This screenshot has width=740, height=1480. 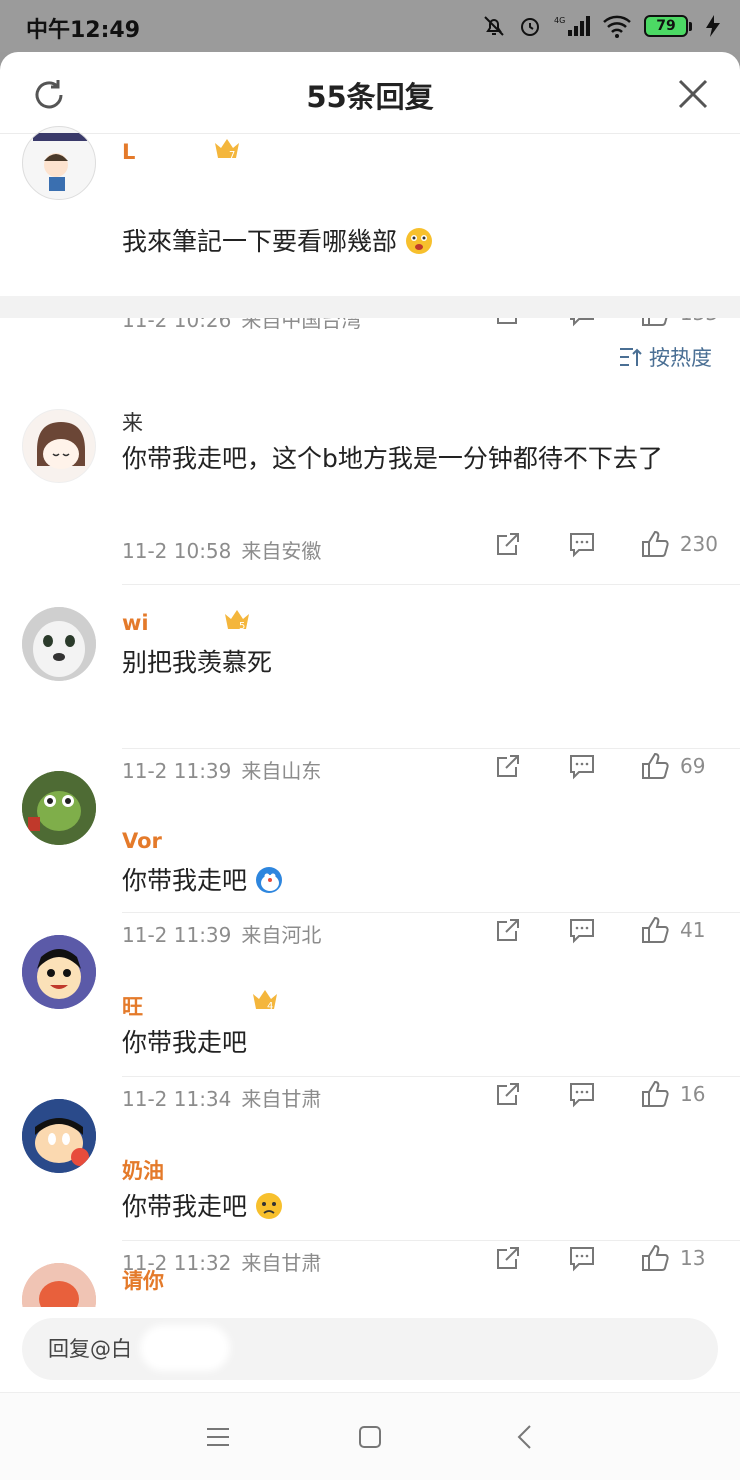 What do you see at coordinates (270, 1006) in the screenshot?
I see `badge-level: 4` at bounding box center [270, 1006].